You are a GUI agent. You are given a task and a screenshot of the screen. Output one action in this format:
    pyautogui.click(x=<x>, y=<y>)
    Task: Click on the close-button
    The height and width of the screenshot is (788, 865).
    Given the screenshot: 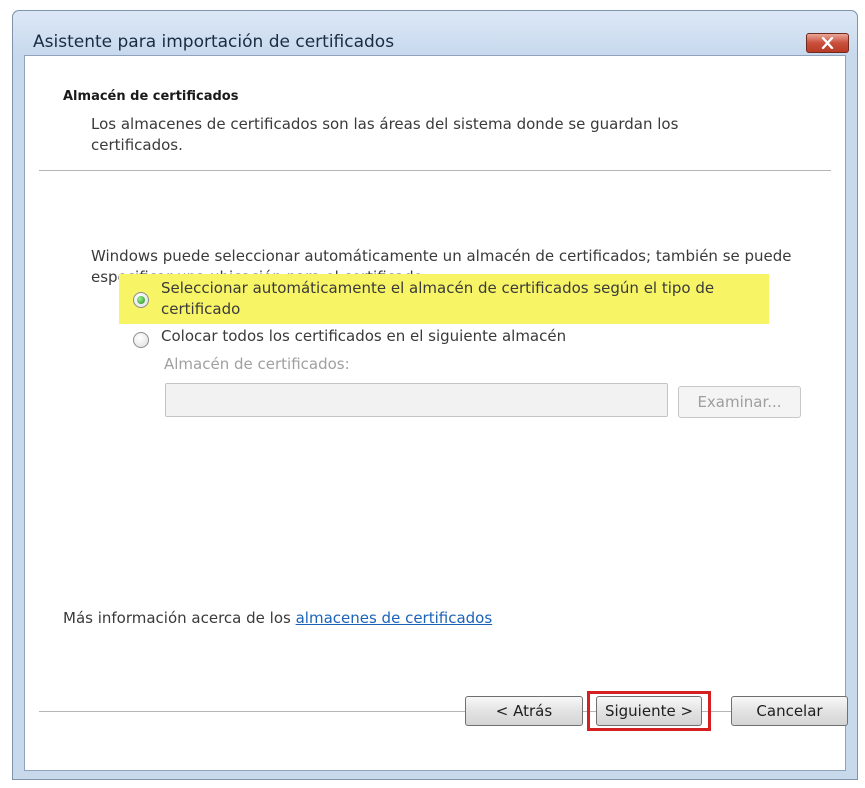 What is the action you would take?
    pyautogui.click(x=827, y=43)
    